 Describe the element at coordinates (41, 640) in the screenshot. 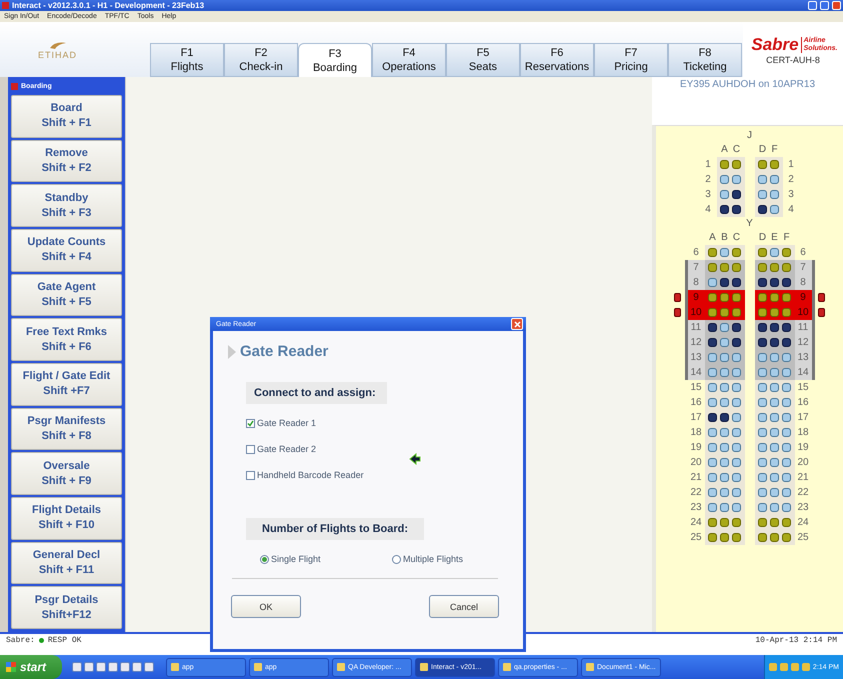

I see `status-dot` at that location.